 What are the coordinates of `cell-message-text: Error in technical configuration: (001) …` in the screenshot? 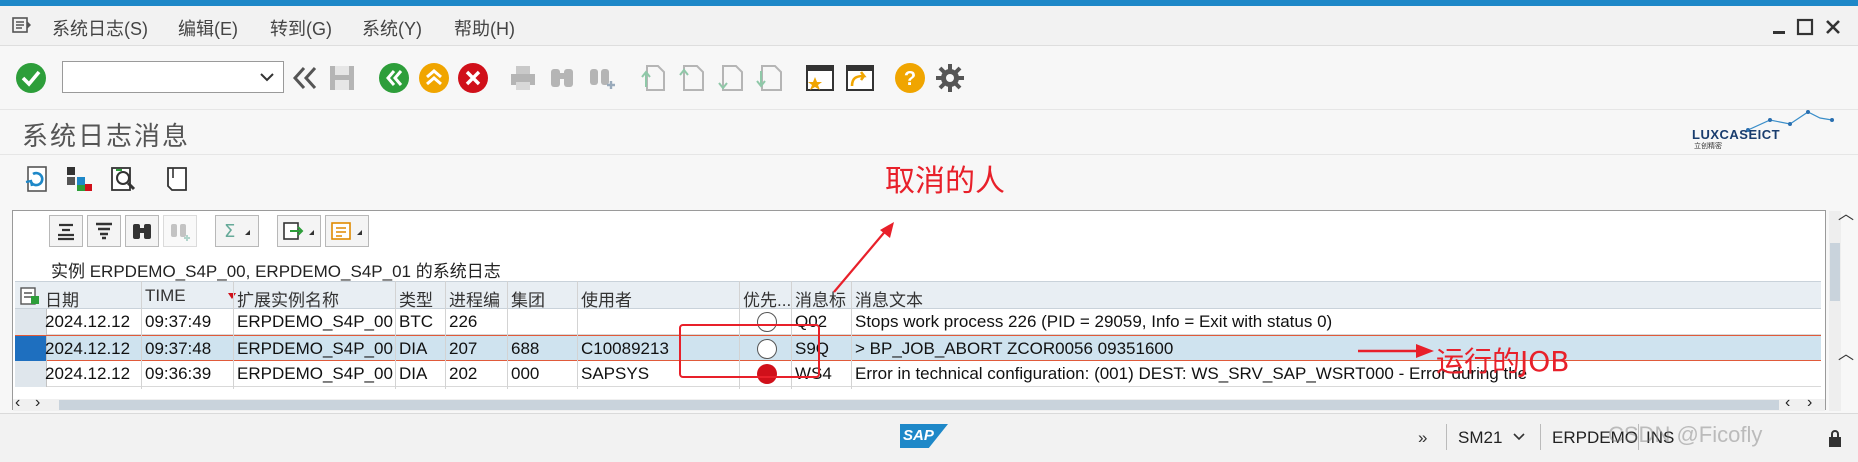 It's located at (1191, 373).